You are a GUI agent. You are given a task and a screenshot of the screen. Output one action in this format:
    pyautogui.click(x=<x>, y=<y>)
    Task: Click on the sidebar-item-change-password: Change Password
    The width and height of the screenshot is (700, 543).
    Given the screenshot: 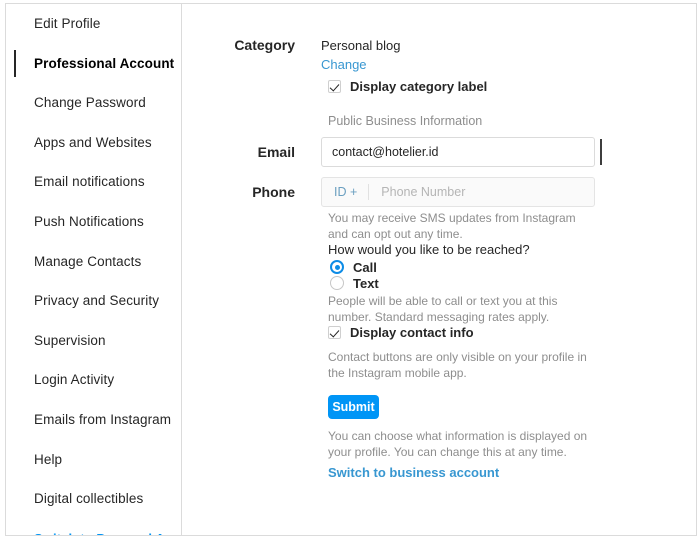 What is the action you would take?
    pyautogui.click(x=93, y=103)
    